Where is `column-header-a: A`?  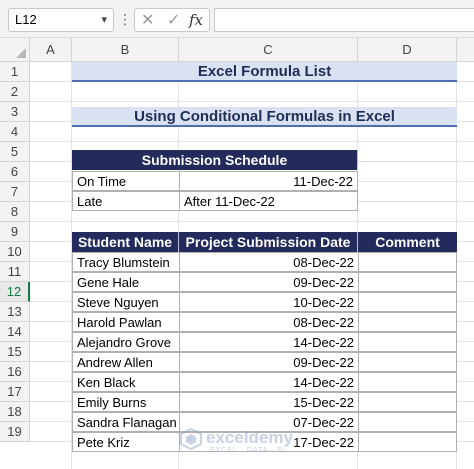
column-header-a: A is located at coordinates (51, 50).